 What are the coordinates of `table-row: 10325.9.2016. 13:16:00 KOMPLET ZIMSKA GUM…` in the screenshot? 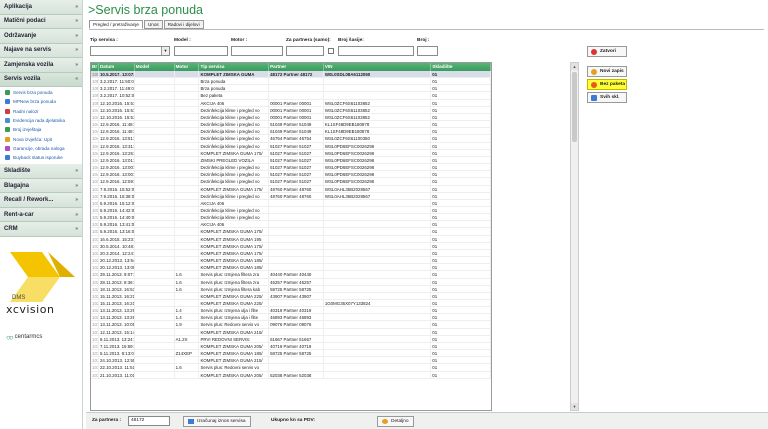 It's located at (291, 232).